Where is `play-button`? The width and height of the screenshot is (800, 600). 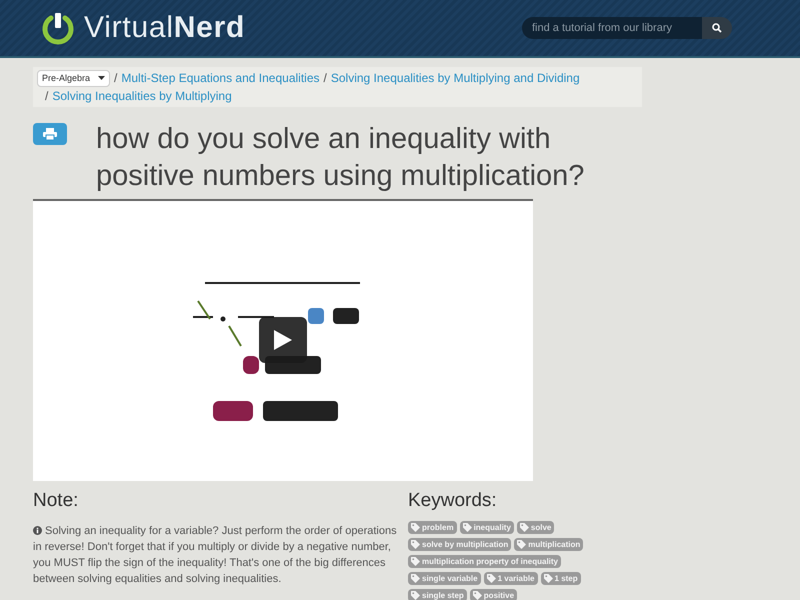 play-button is located at coordinates (283, 340).